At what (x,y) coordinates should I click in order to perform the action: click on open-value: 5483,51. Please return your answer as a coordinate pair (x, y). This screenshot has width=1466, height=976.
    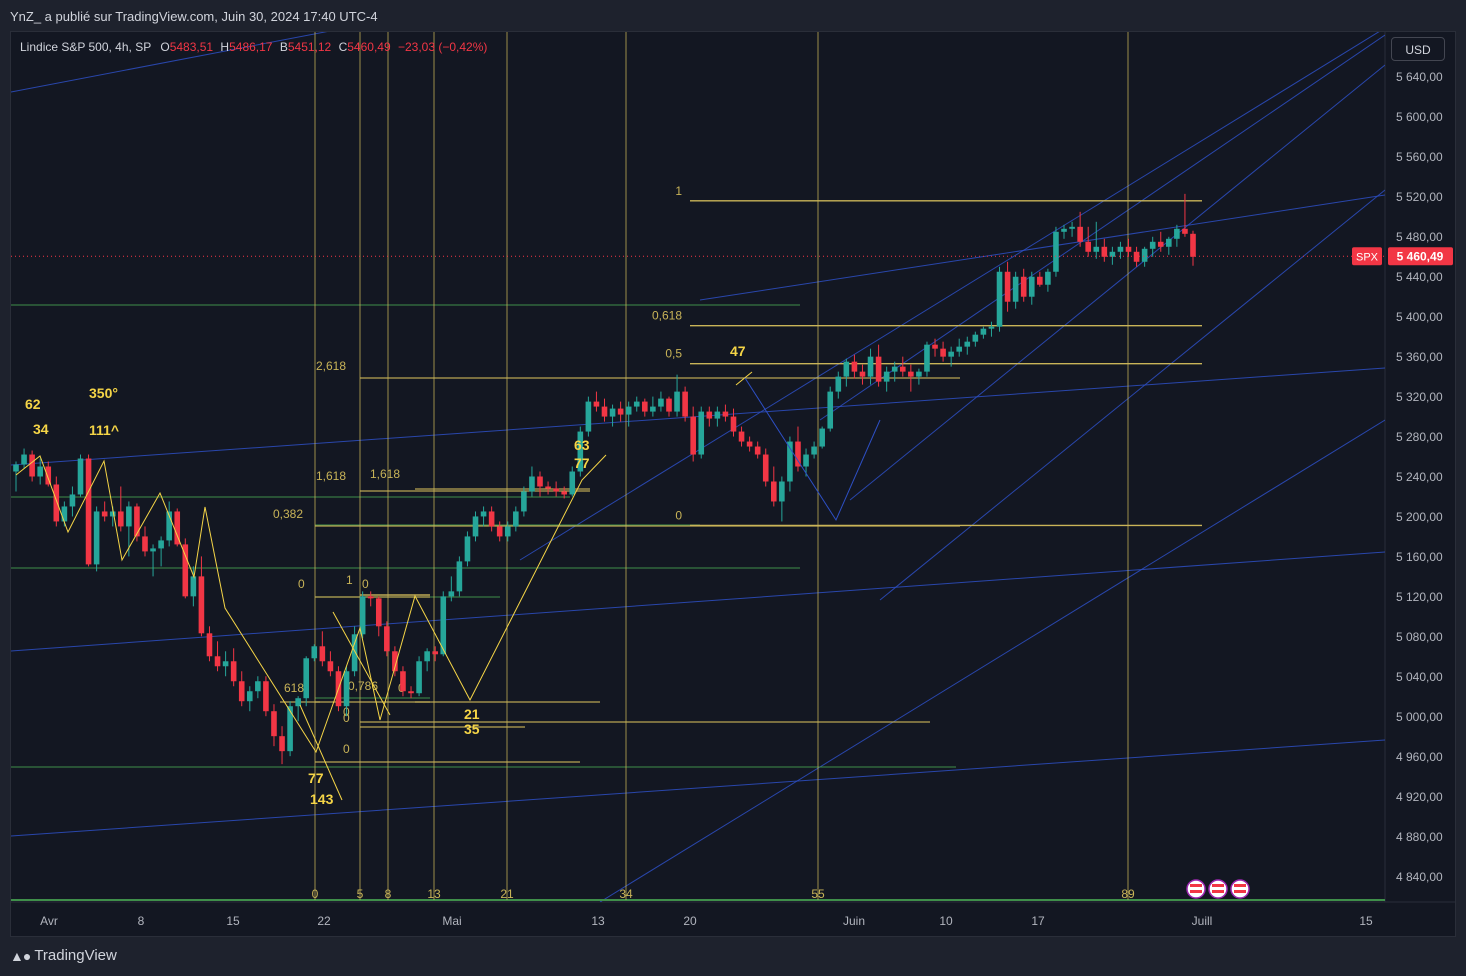
    Looking at the image, I should click on (191, 47).